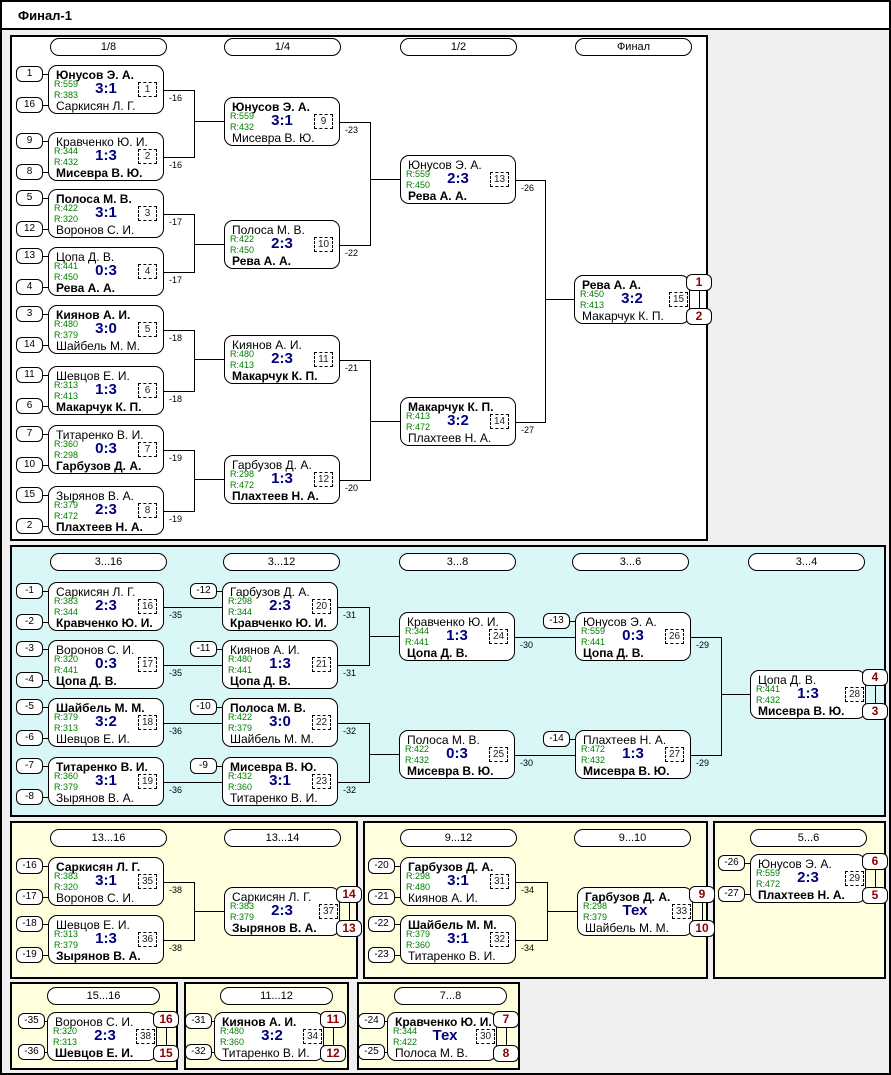 Image resolution: width=891 pixels, height=1075 pixels. What do you see at coordinates (506, 1019) in the screenshot?
I see `place-box: 7` at bounding box center [506, 1019].